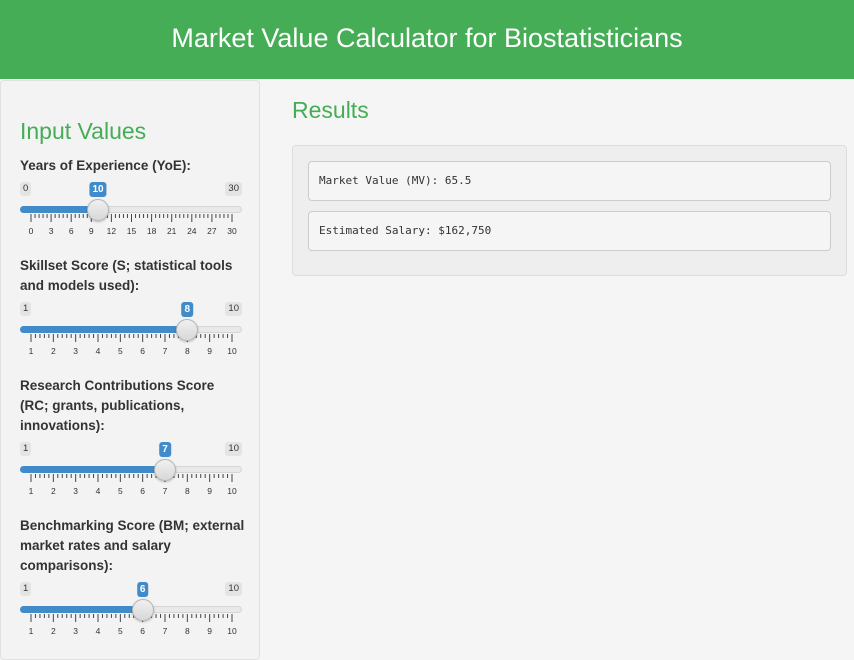 This screenshot has width=854, height=660. What do you see at coordinates (330, 110) in the screenshot?
I see `results-heading: Results` at bounding box center [330, 110].